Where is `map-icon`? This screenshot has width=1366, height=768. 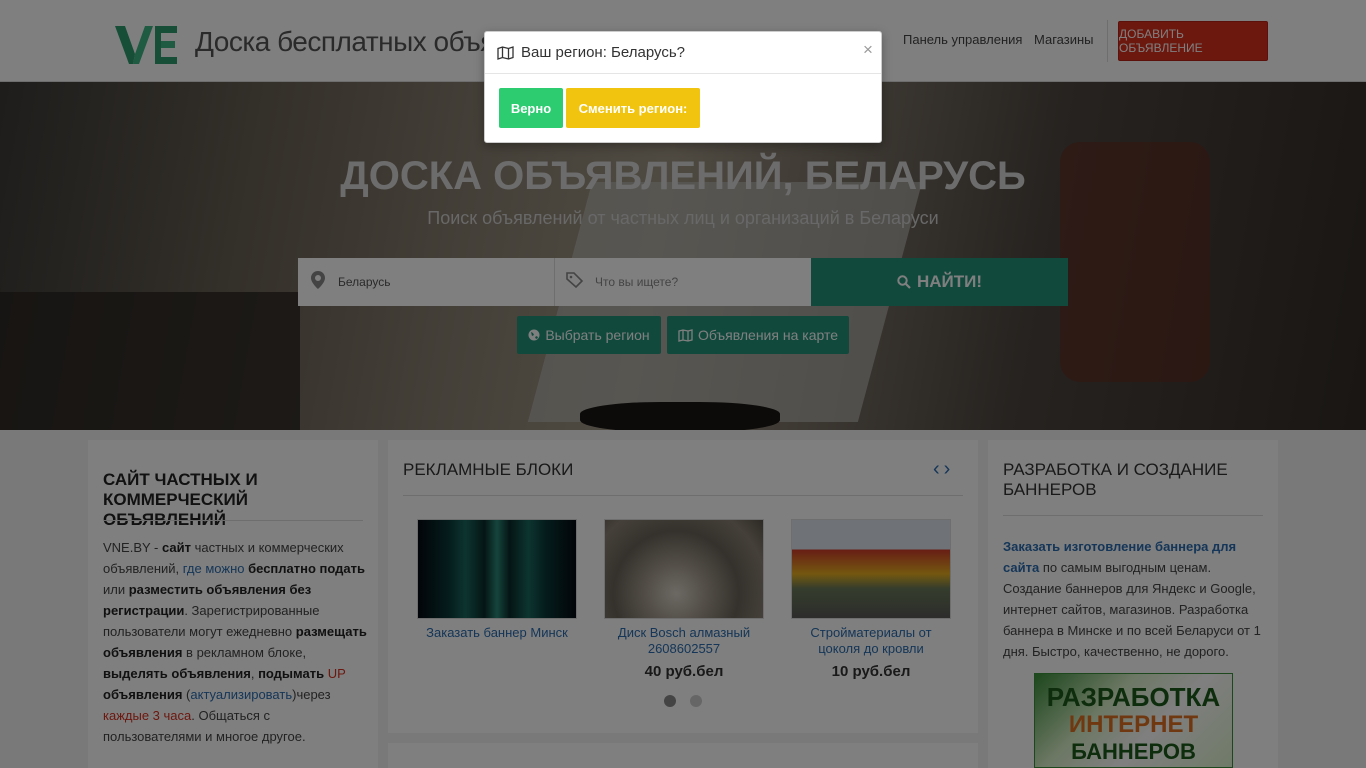
map-icon is located at coordinates (505, 52).